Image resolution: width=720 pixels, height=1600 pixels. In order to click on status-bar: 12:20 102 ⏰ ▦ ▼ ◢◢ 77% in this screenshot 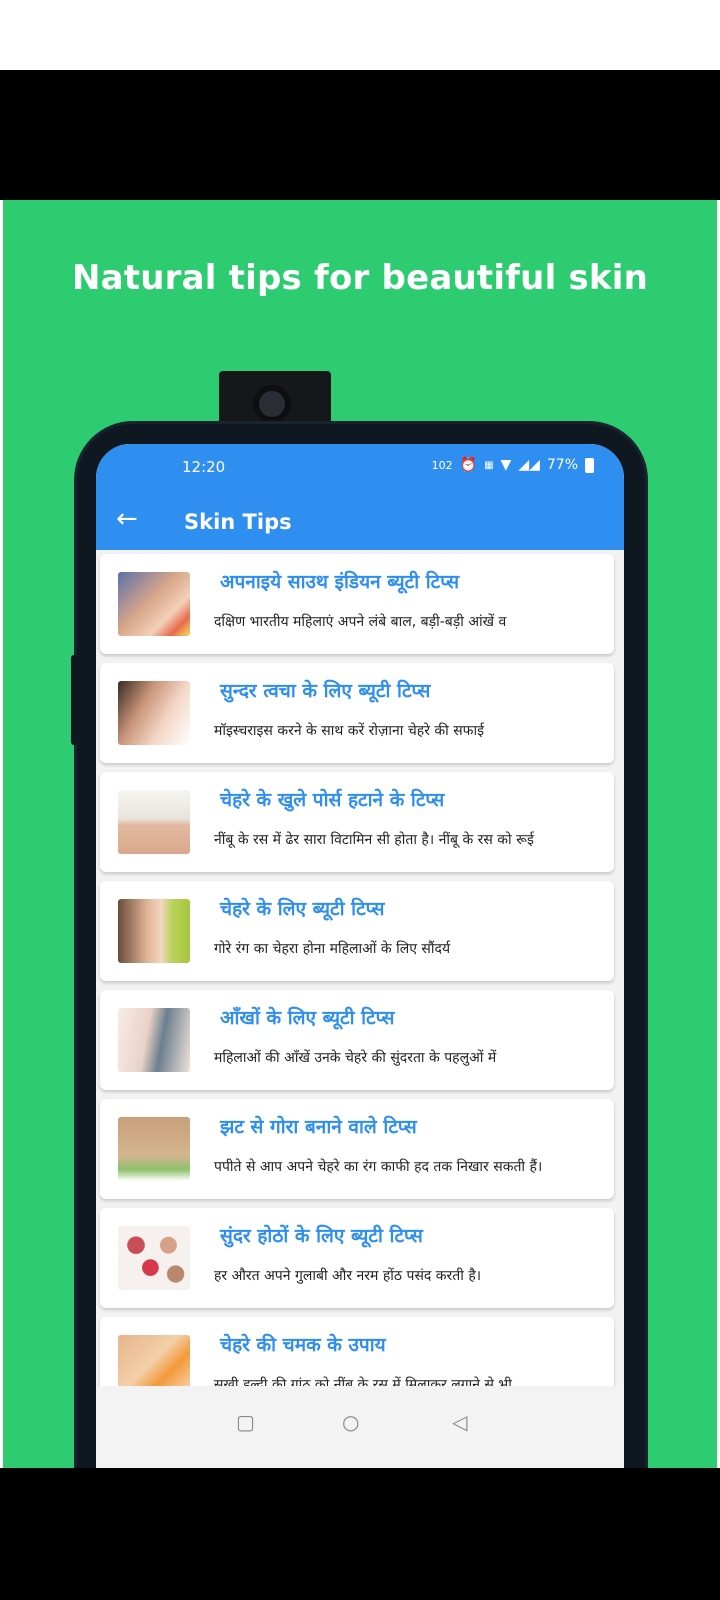, I will do `click(360, 468)`.